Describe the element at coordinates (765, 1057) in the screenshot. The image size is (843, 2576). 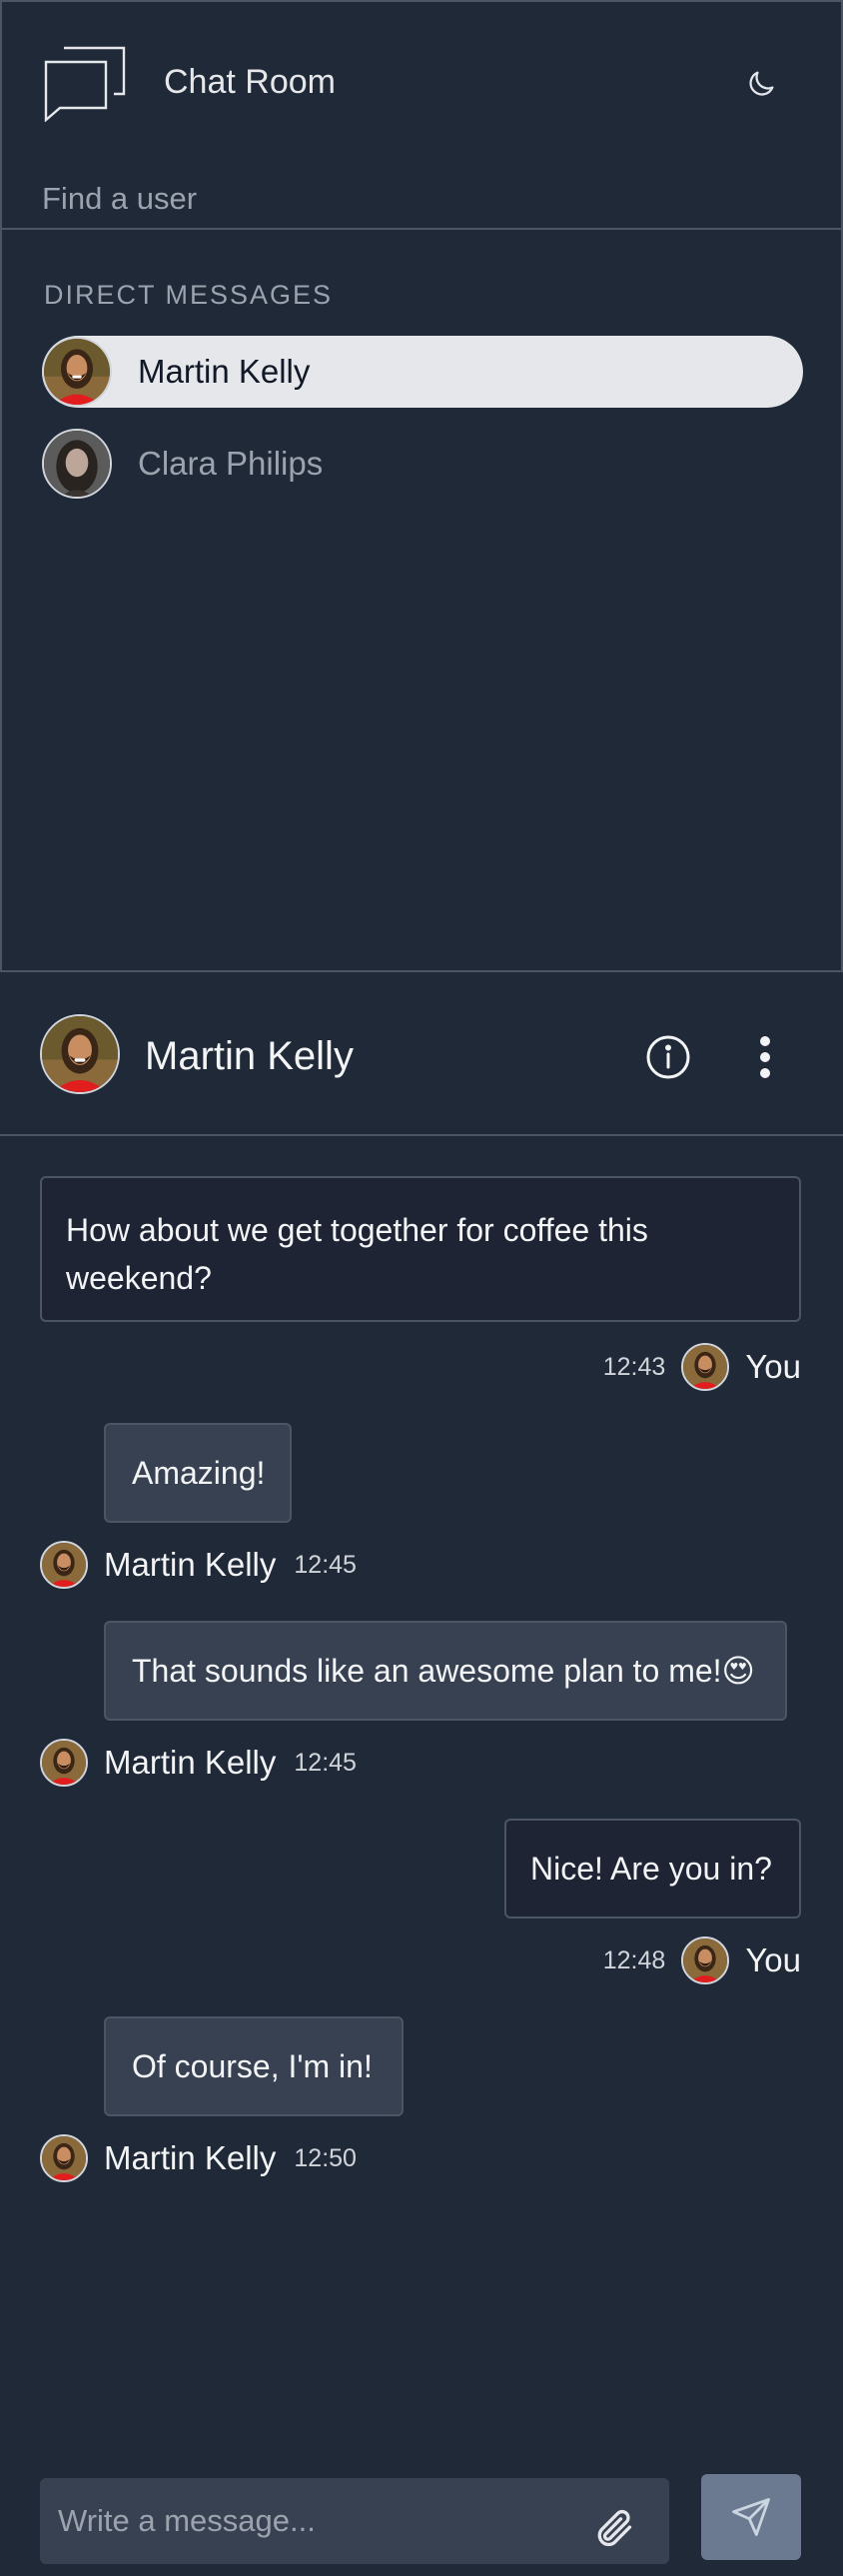
I see `more-vertical-icon` at that location.